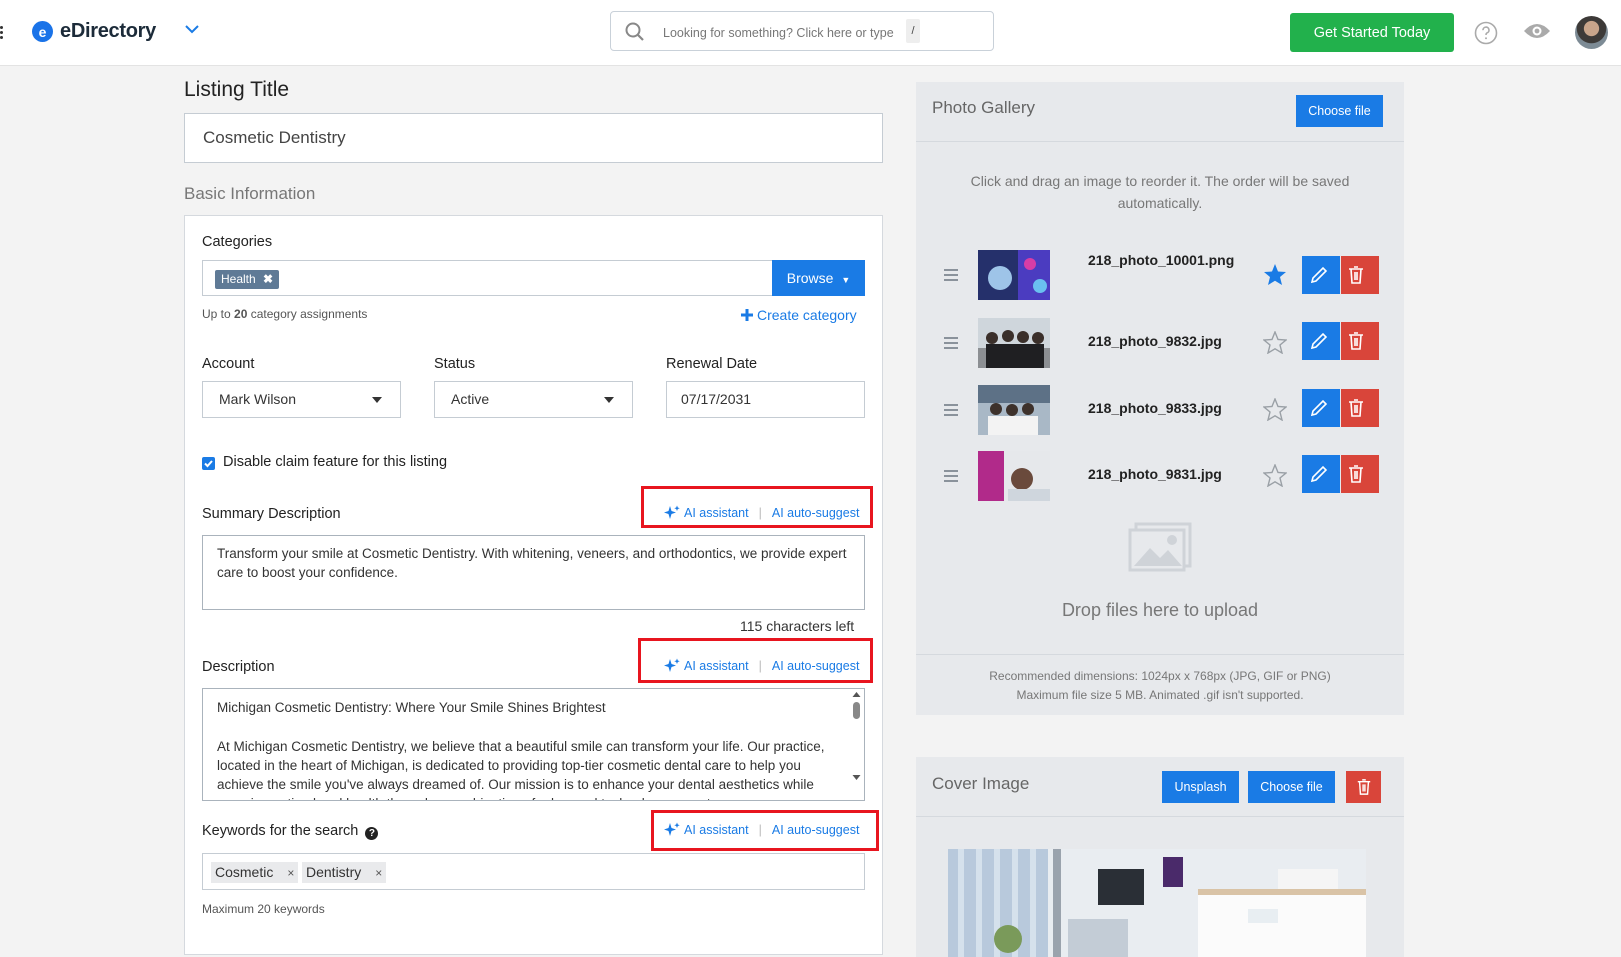 The image size is (1621, 957). I want to click on account-select: Mark Wilson, so click(301, 399).